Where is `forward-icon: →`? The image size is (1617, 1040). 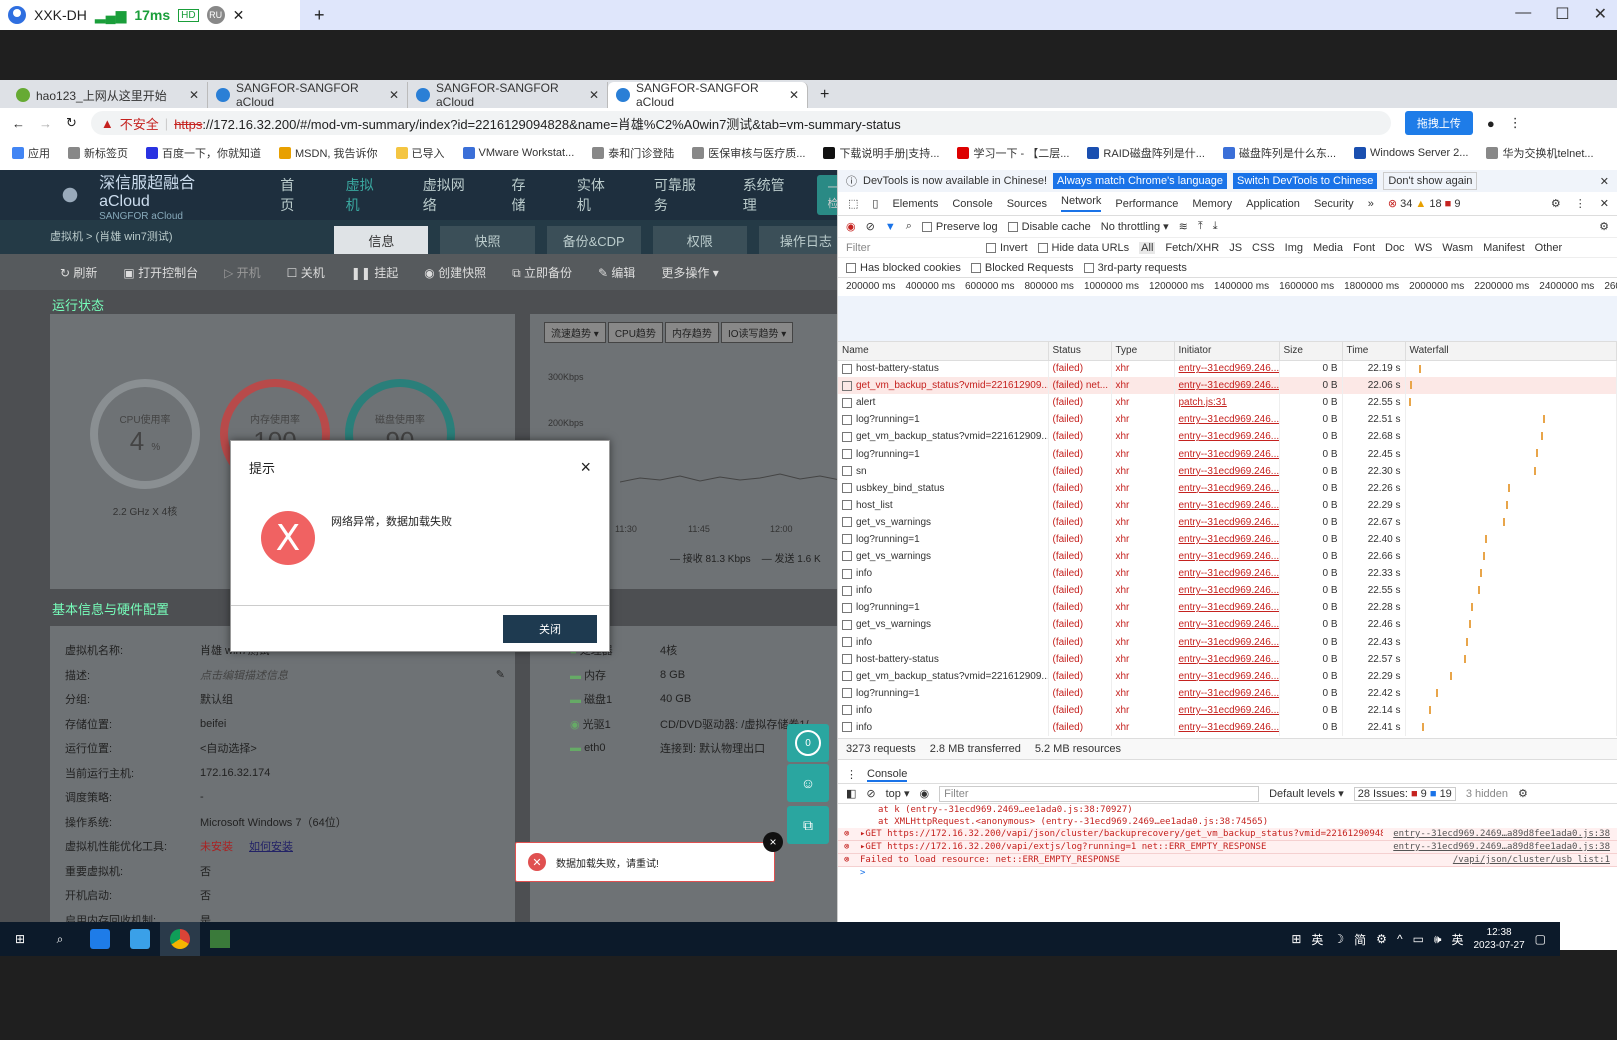 forward-icon: → is located at coordinates (45, 123).